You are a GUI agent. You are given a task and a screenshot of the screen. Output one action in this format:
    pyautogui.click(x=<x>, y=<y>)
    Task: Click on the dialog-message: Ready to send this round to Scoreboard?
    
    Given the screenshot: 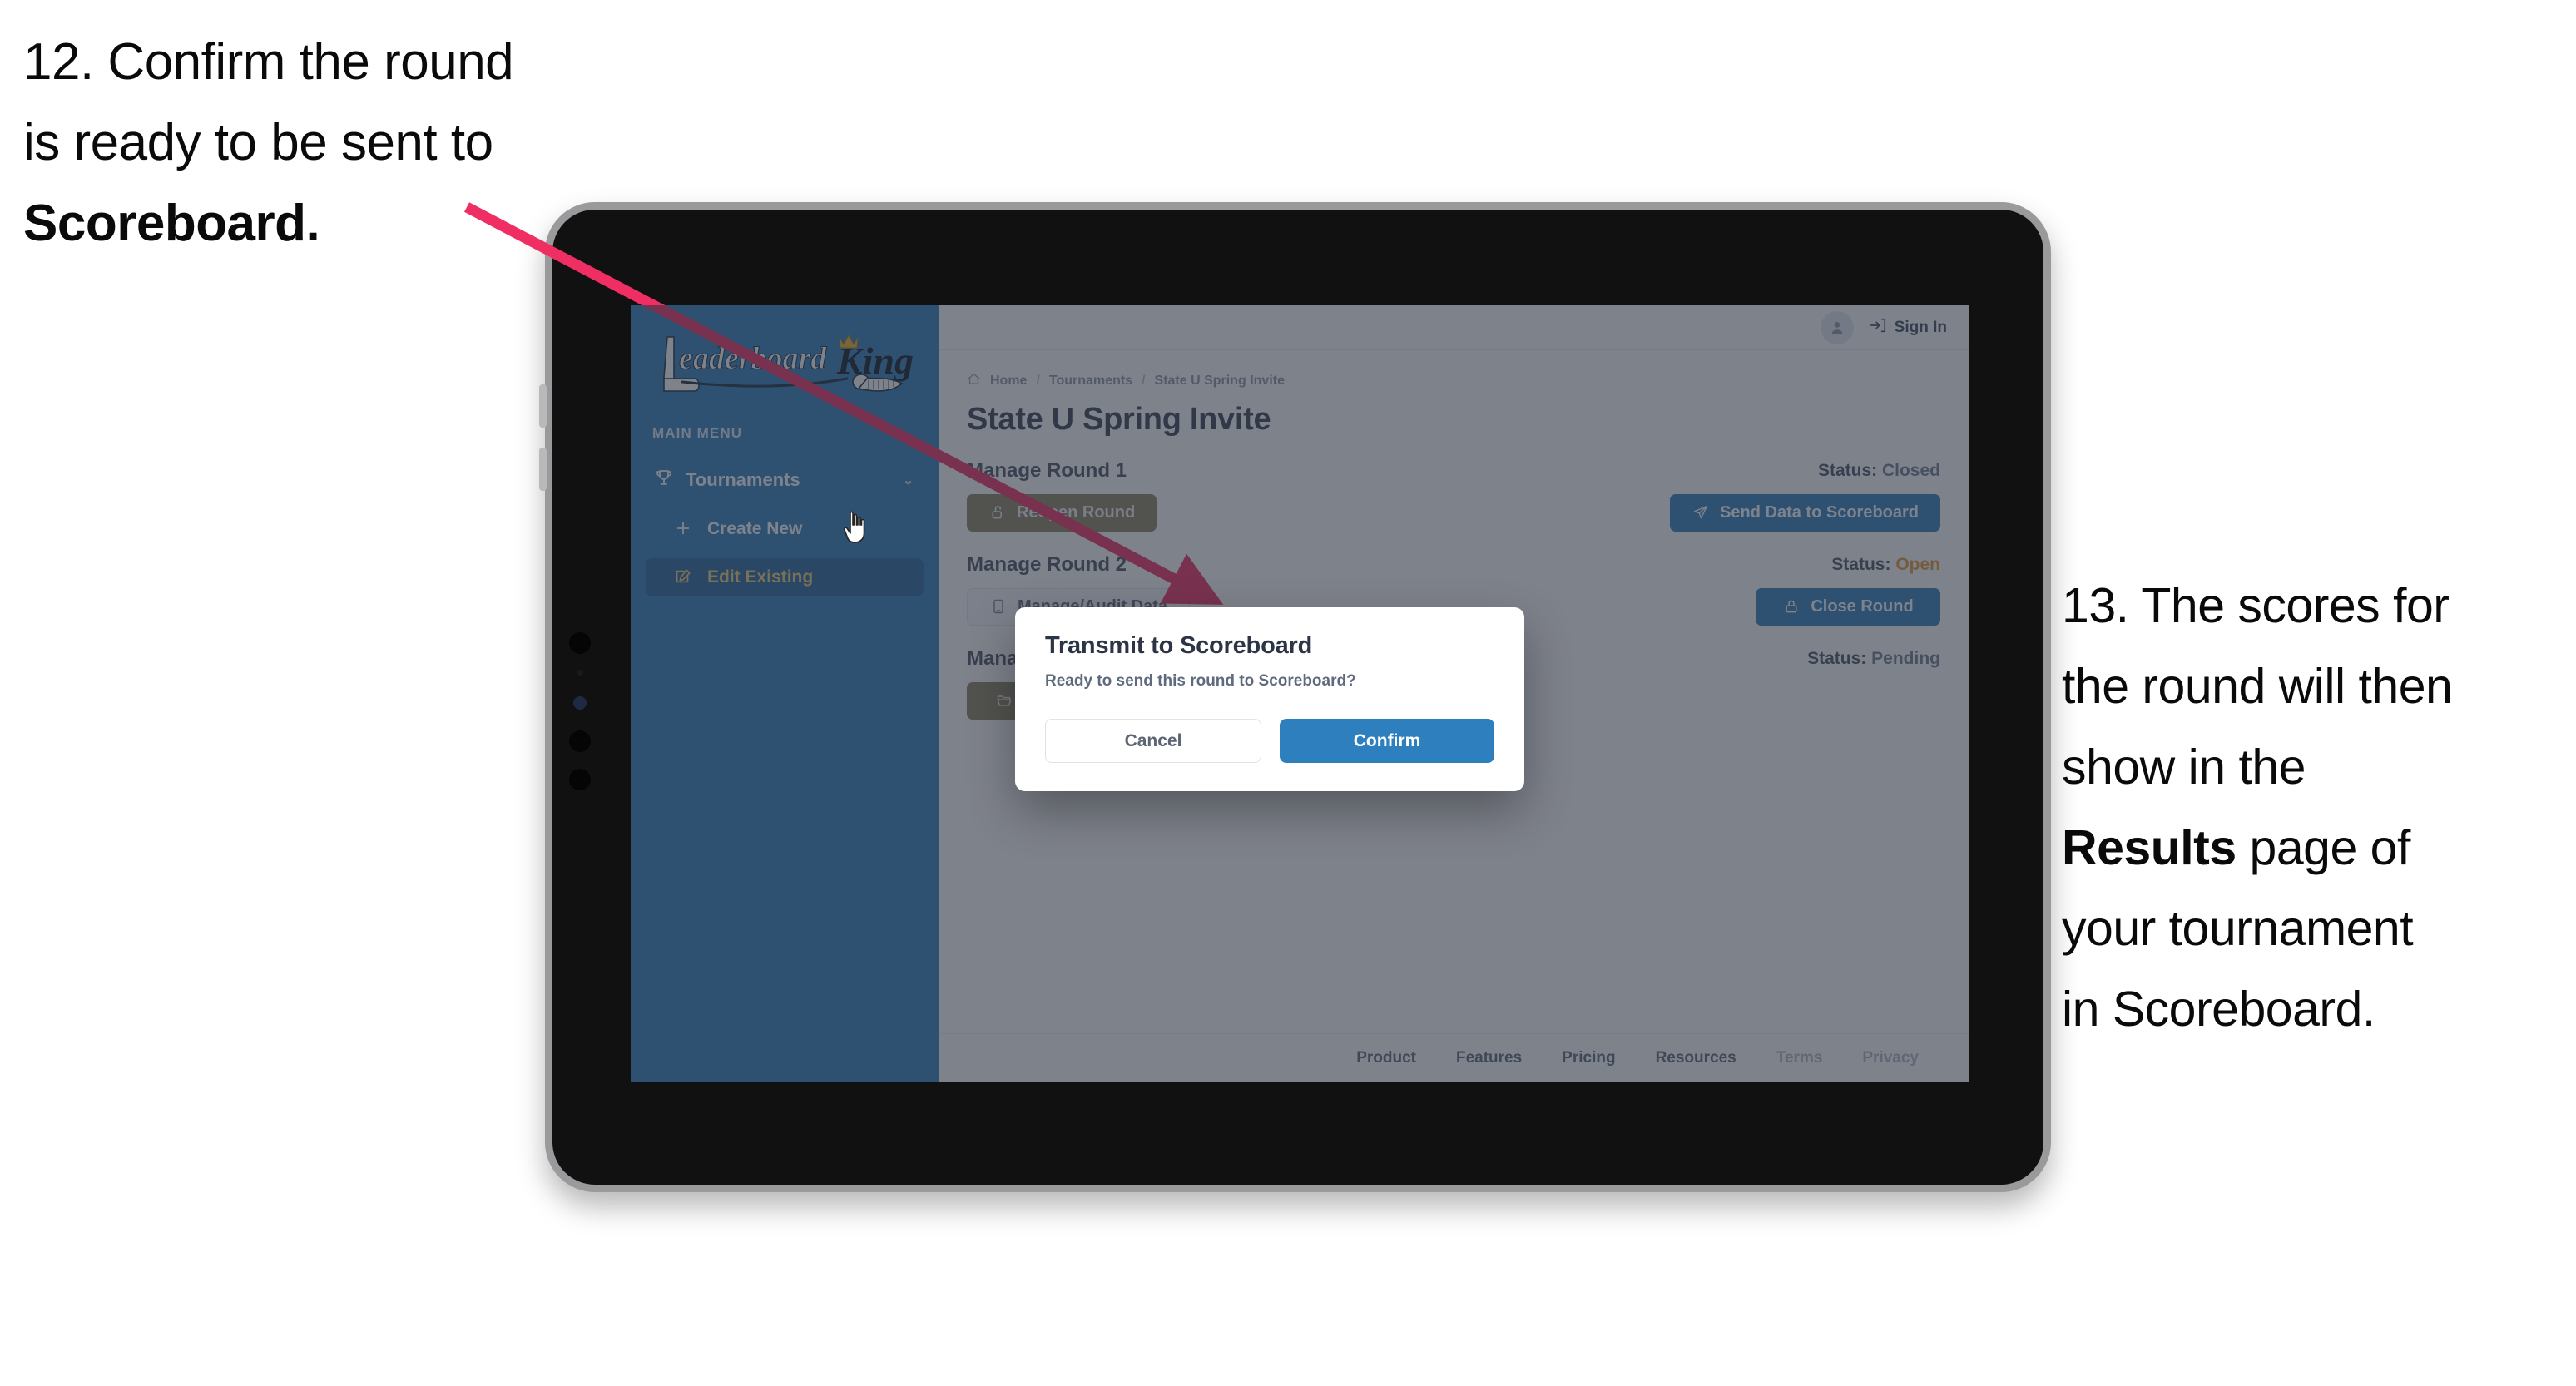 What is the action you would take?
    pyautogui.click(x=1200, y=681)
    